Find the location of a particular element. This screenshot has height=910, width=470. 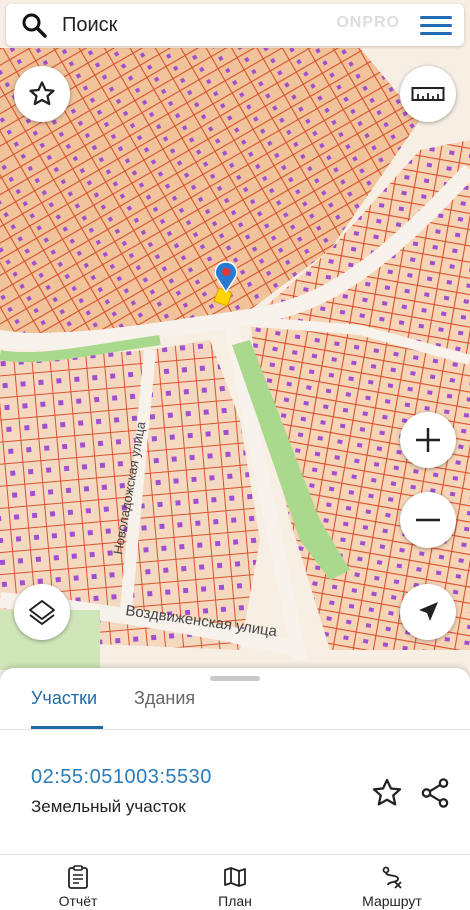

layers-icon is located at coordinates (42, 612).